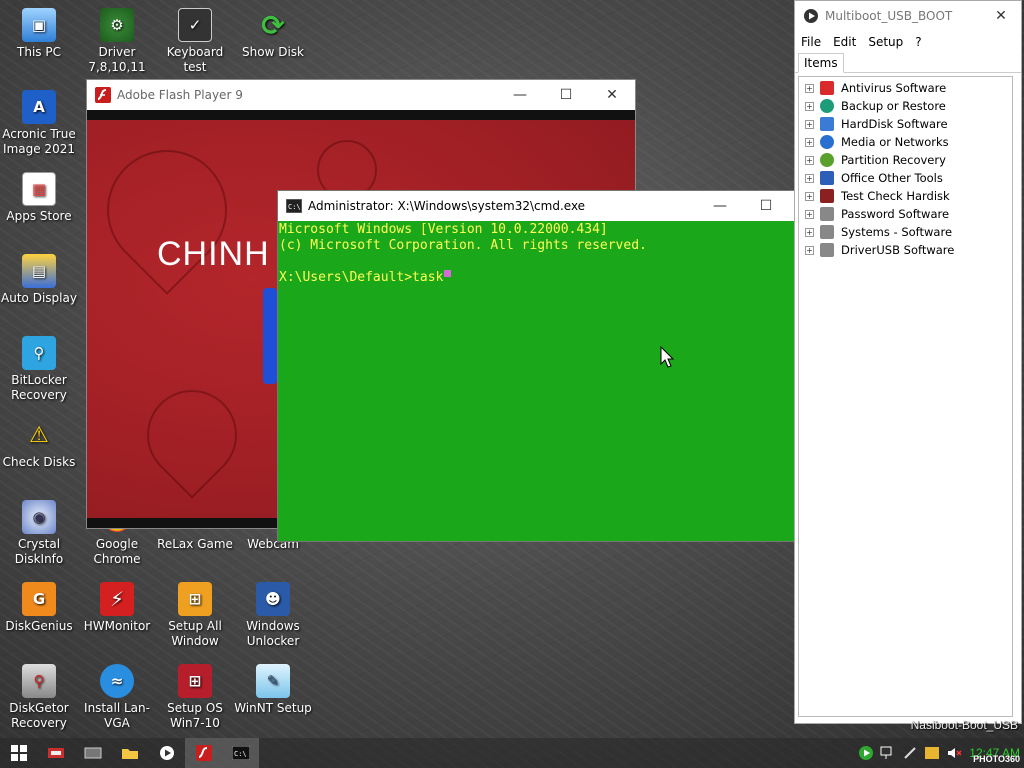 This screenshot has height=768, width=1024. I want to click on tray-play-icon, so click(866, 753).